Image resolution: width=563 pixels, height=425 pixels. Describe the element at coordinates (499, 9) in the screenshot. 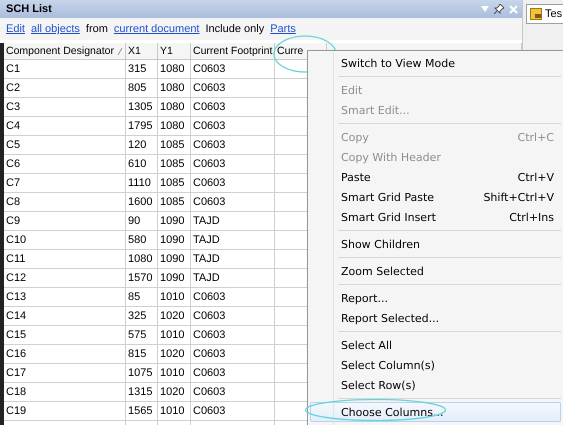

I see `pin-icon` at that location.